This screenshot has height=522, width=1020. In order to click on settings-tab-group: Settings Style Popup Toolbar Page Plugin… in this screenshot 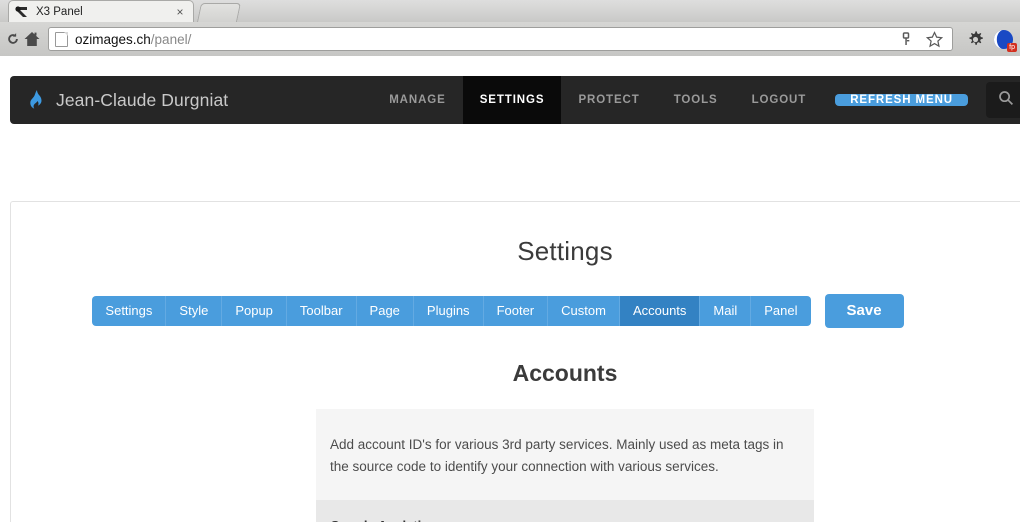, I will do `click(451, 311)`.